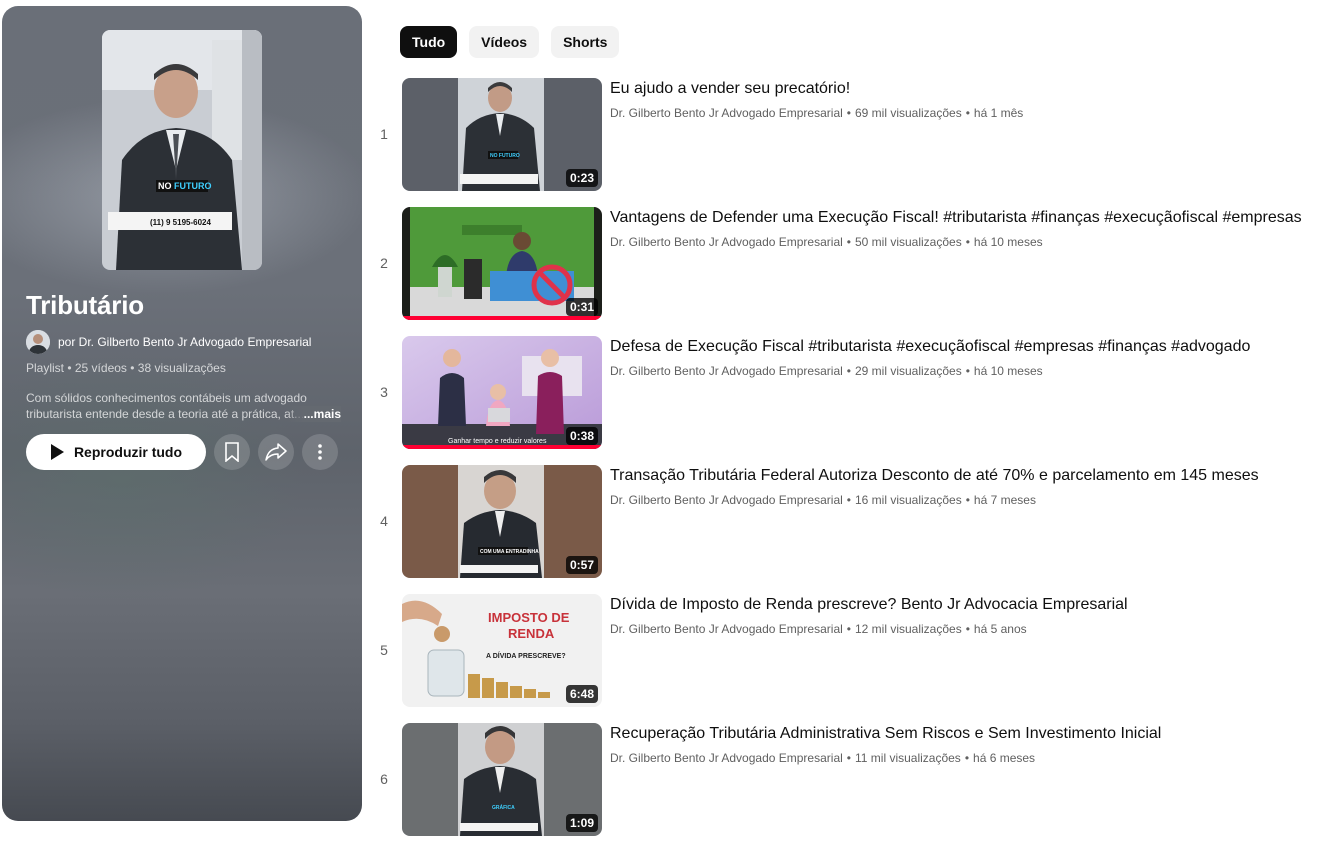  What do you see at coordinates (313, 414) in the screenshot?
I see `description-more-link: ...mais` at bounding box center [313, 414].